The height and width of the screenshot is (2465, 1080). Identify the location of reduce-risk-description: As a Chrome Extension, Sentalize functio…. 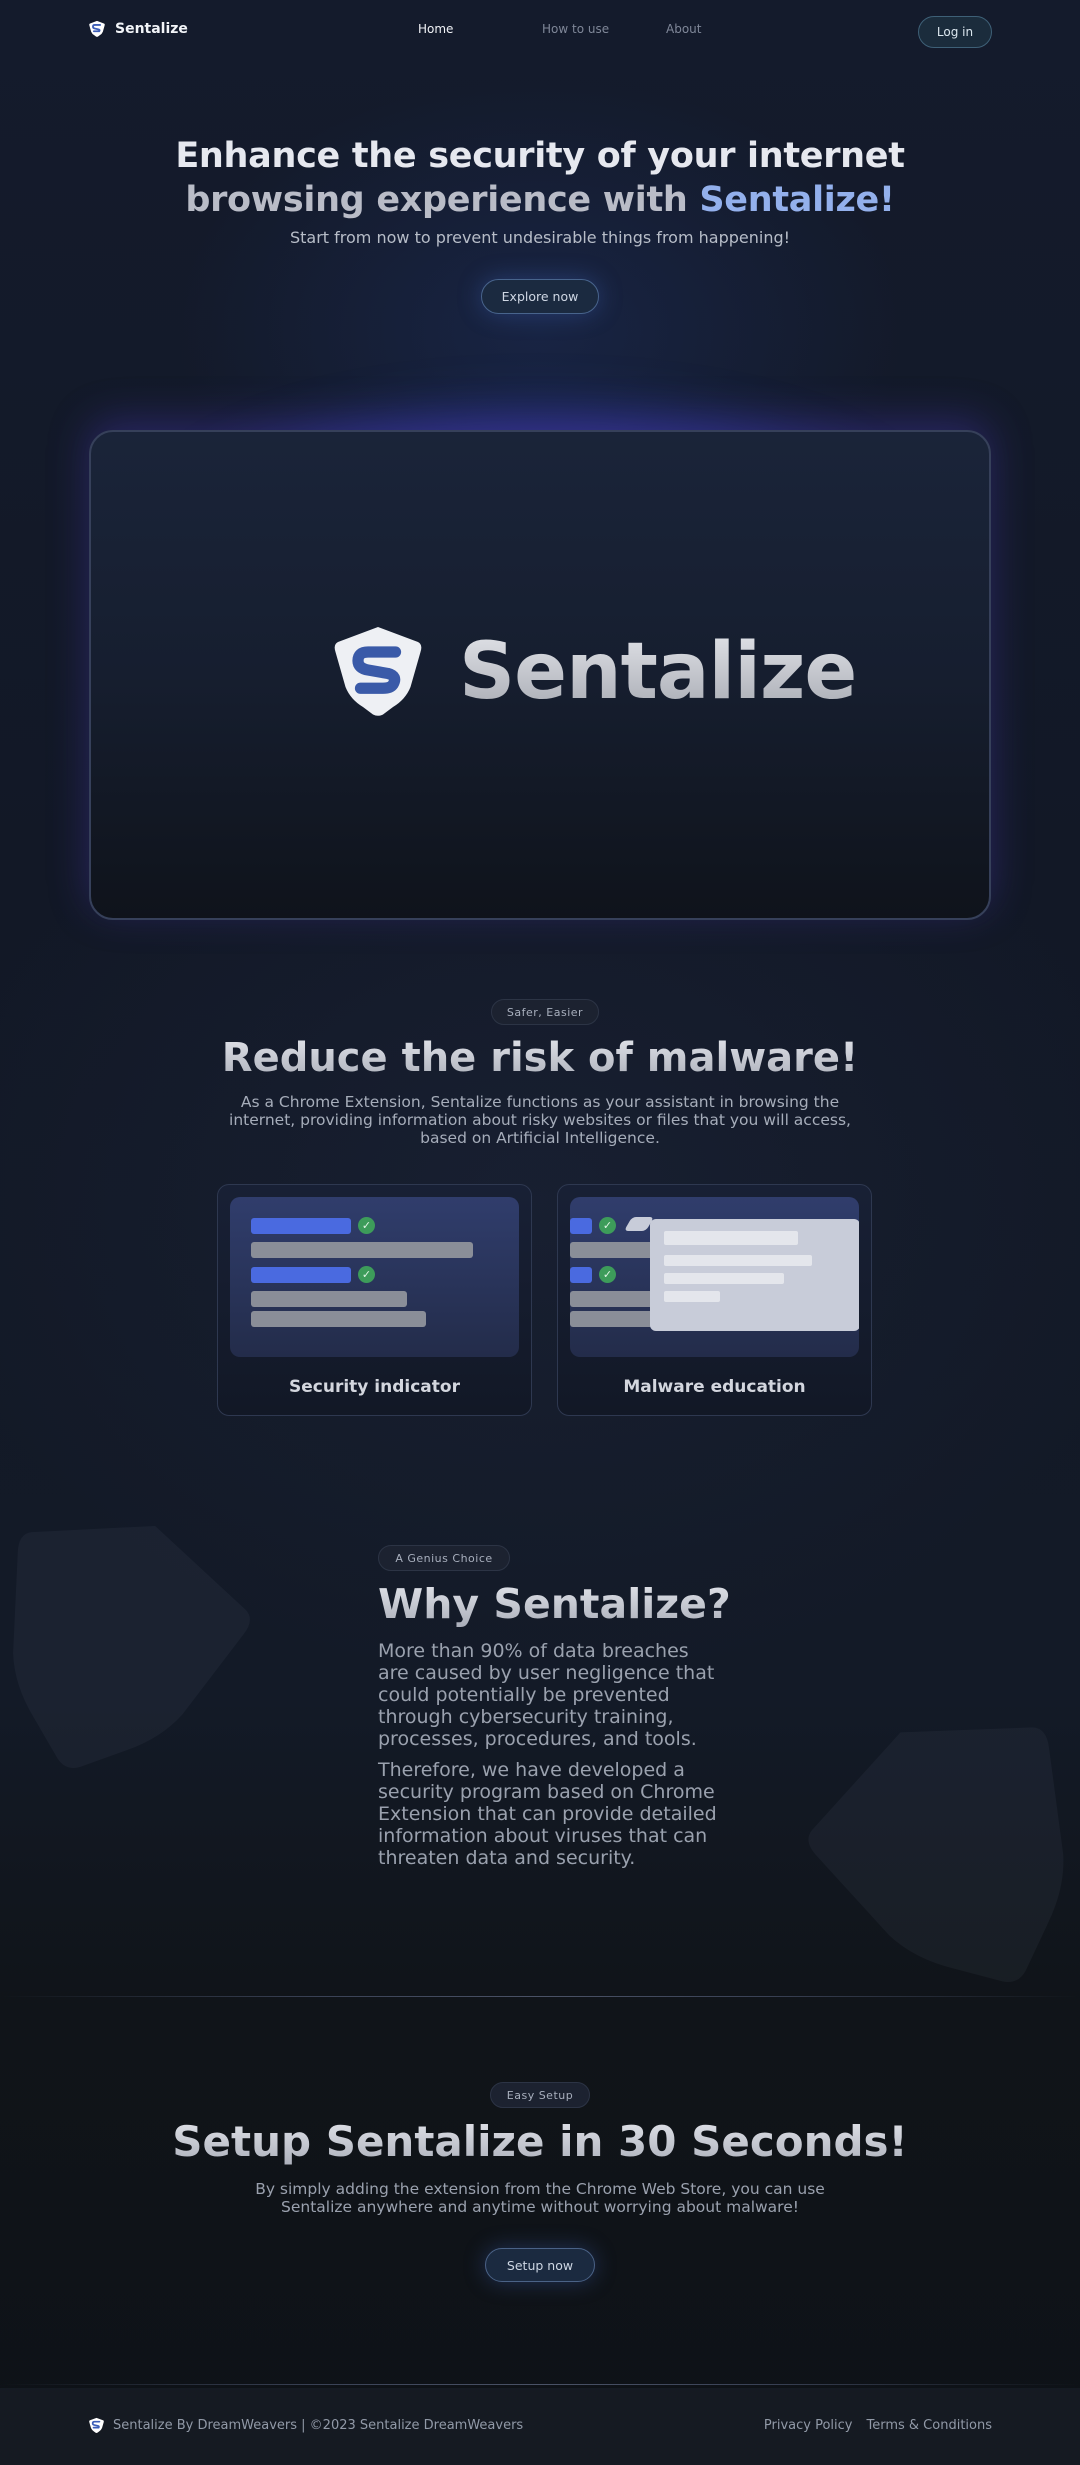
(540, 1120).